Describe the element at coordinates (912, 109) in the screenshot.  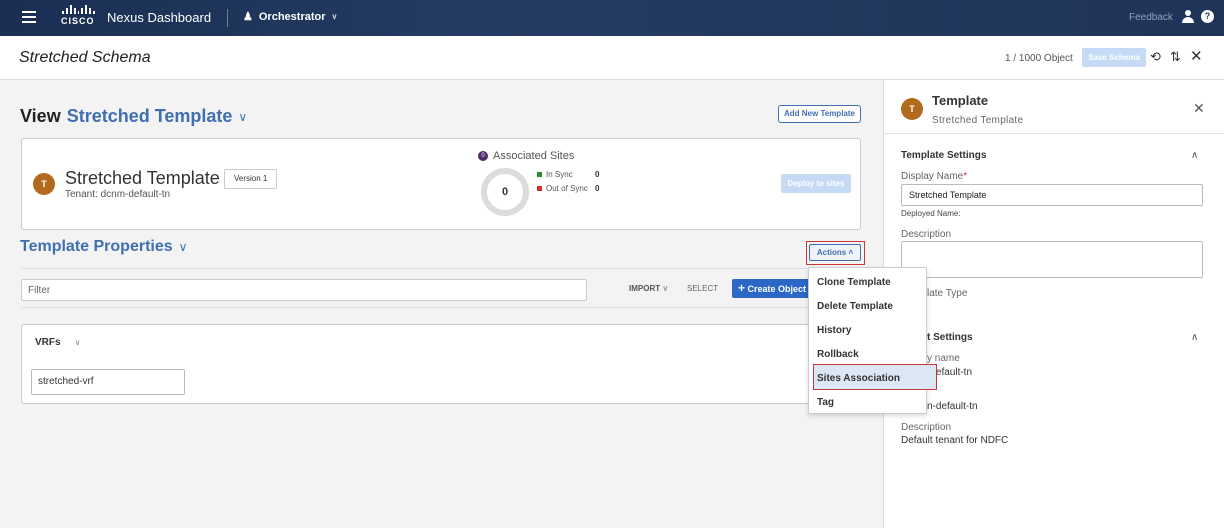
I see `panel-avatar: T` at that location.